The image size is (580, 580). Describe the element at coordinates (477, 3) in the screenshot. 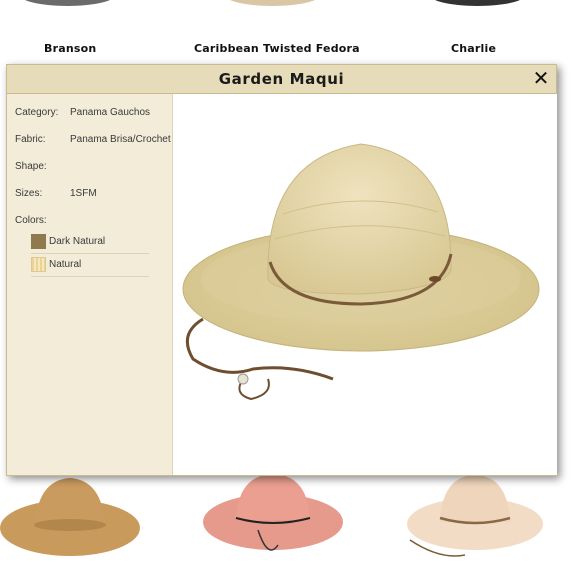

I see `hat-thumbnail-charlie` at that location.